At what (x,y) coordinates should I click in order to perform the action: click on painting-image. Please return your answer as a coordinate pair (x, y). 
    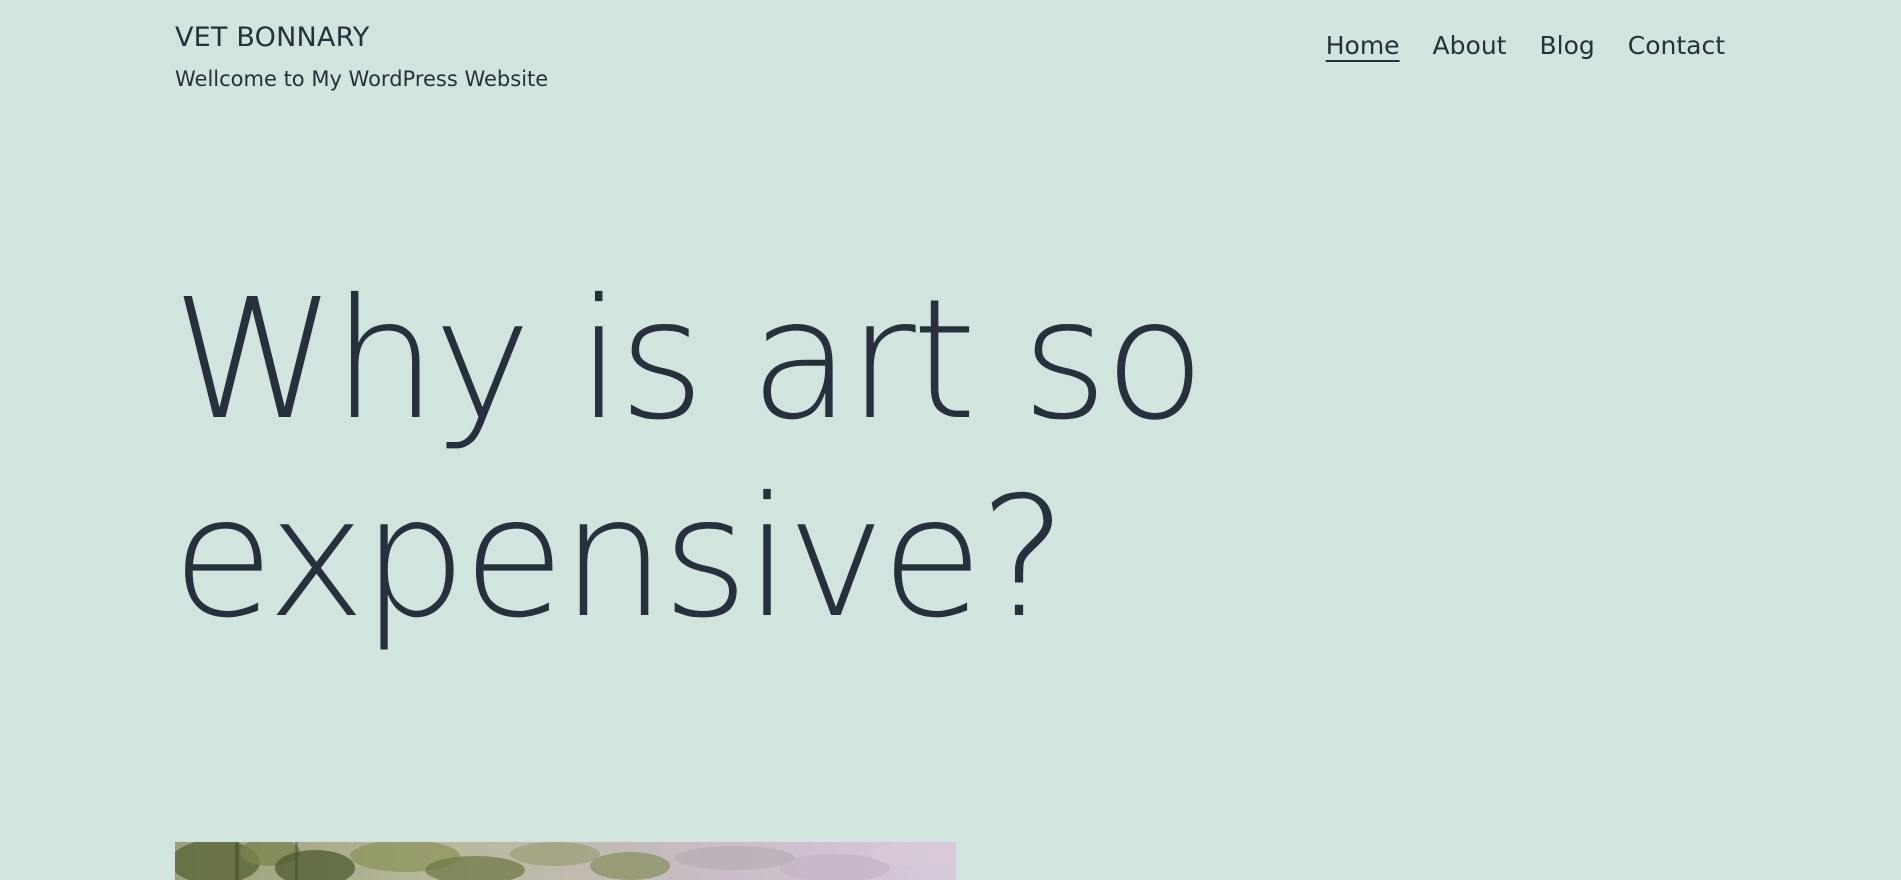
    Looking at the image, I should click on (565, 861).